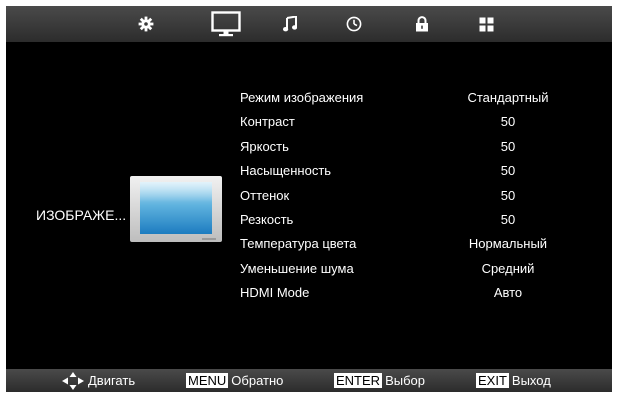  What do you see at coordinates (290, 24) in the screenshot?
I see `music-note-icon` at bounding box center [290, 24].